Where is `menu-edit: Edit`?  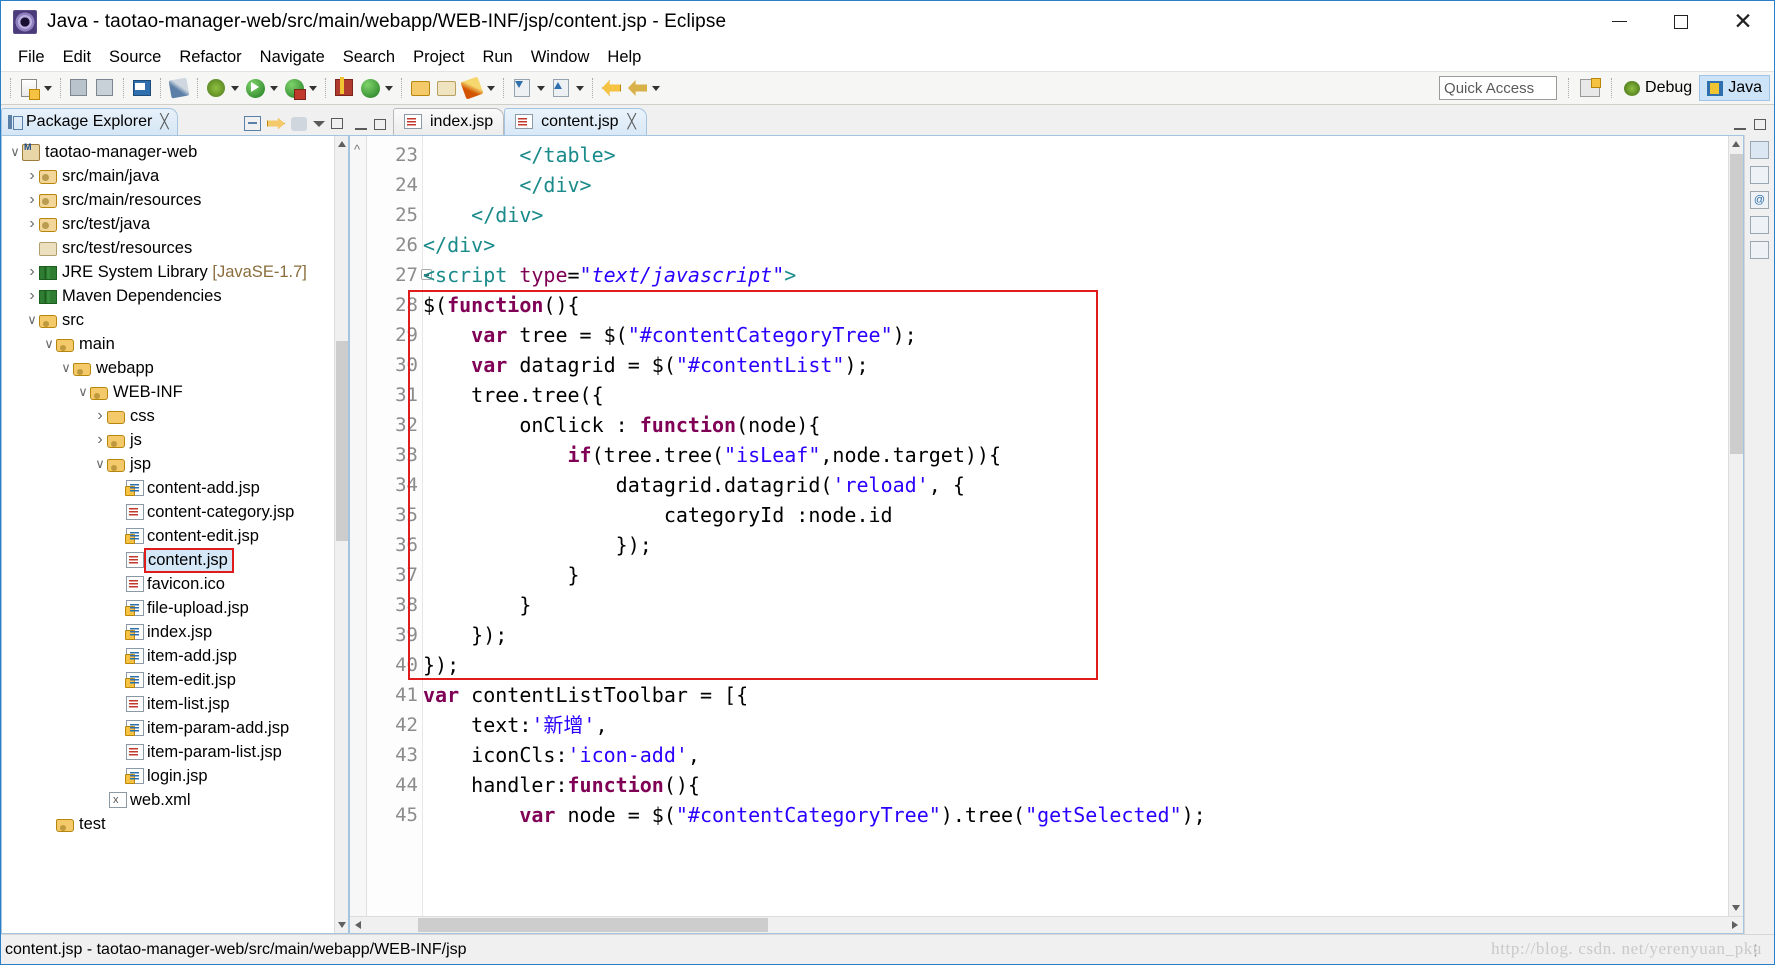
menu-edit: Edit is located at coordinates (77, 57).